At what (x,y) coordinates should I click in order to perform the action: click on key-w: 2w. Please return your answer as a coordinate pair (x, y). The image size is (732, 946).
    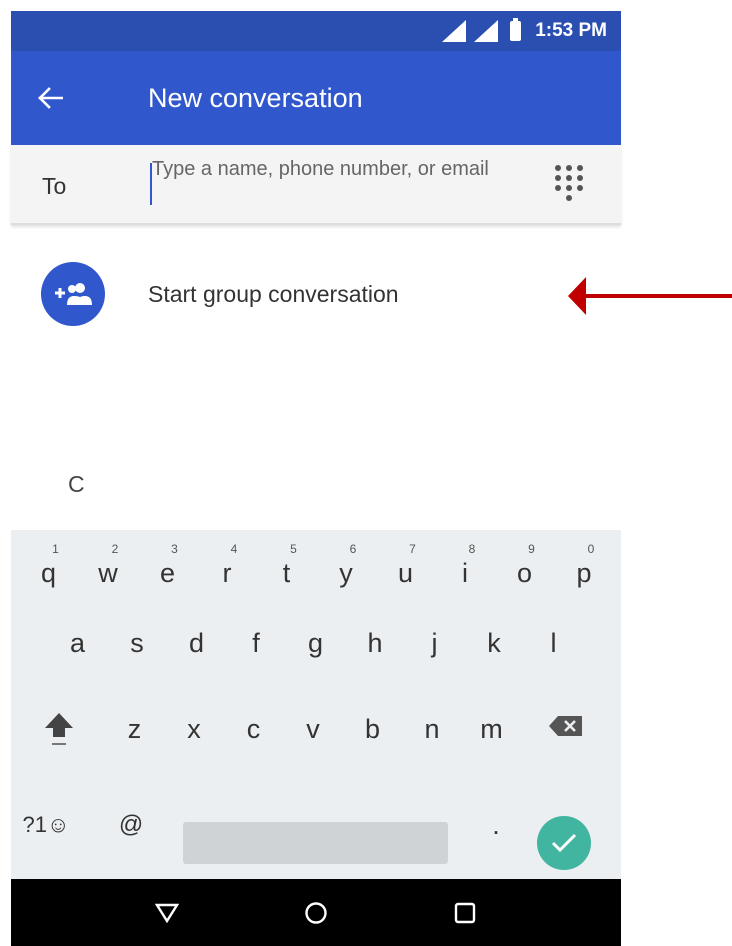
    Looking at the image, I should click on (108, 571).